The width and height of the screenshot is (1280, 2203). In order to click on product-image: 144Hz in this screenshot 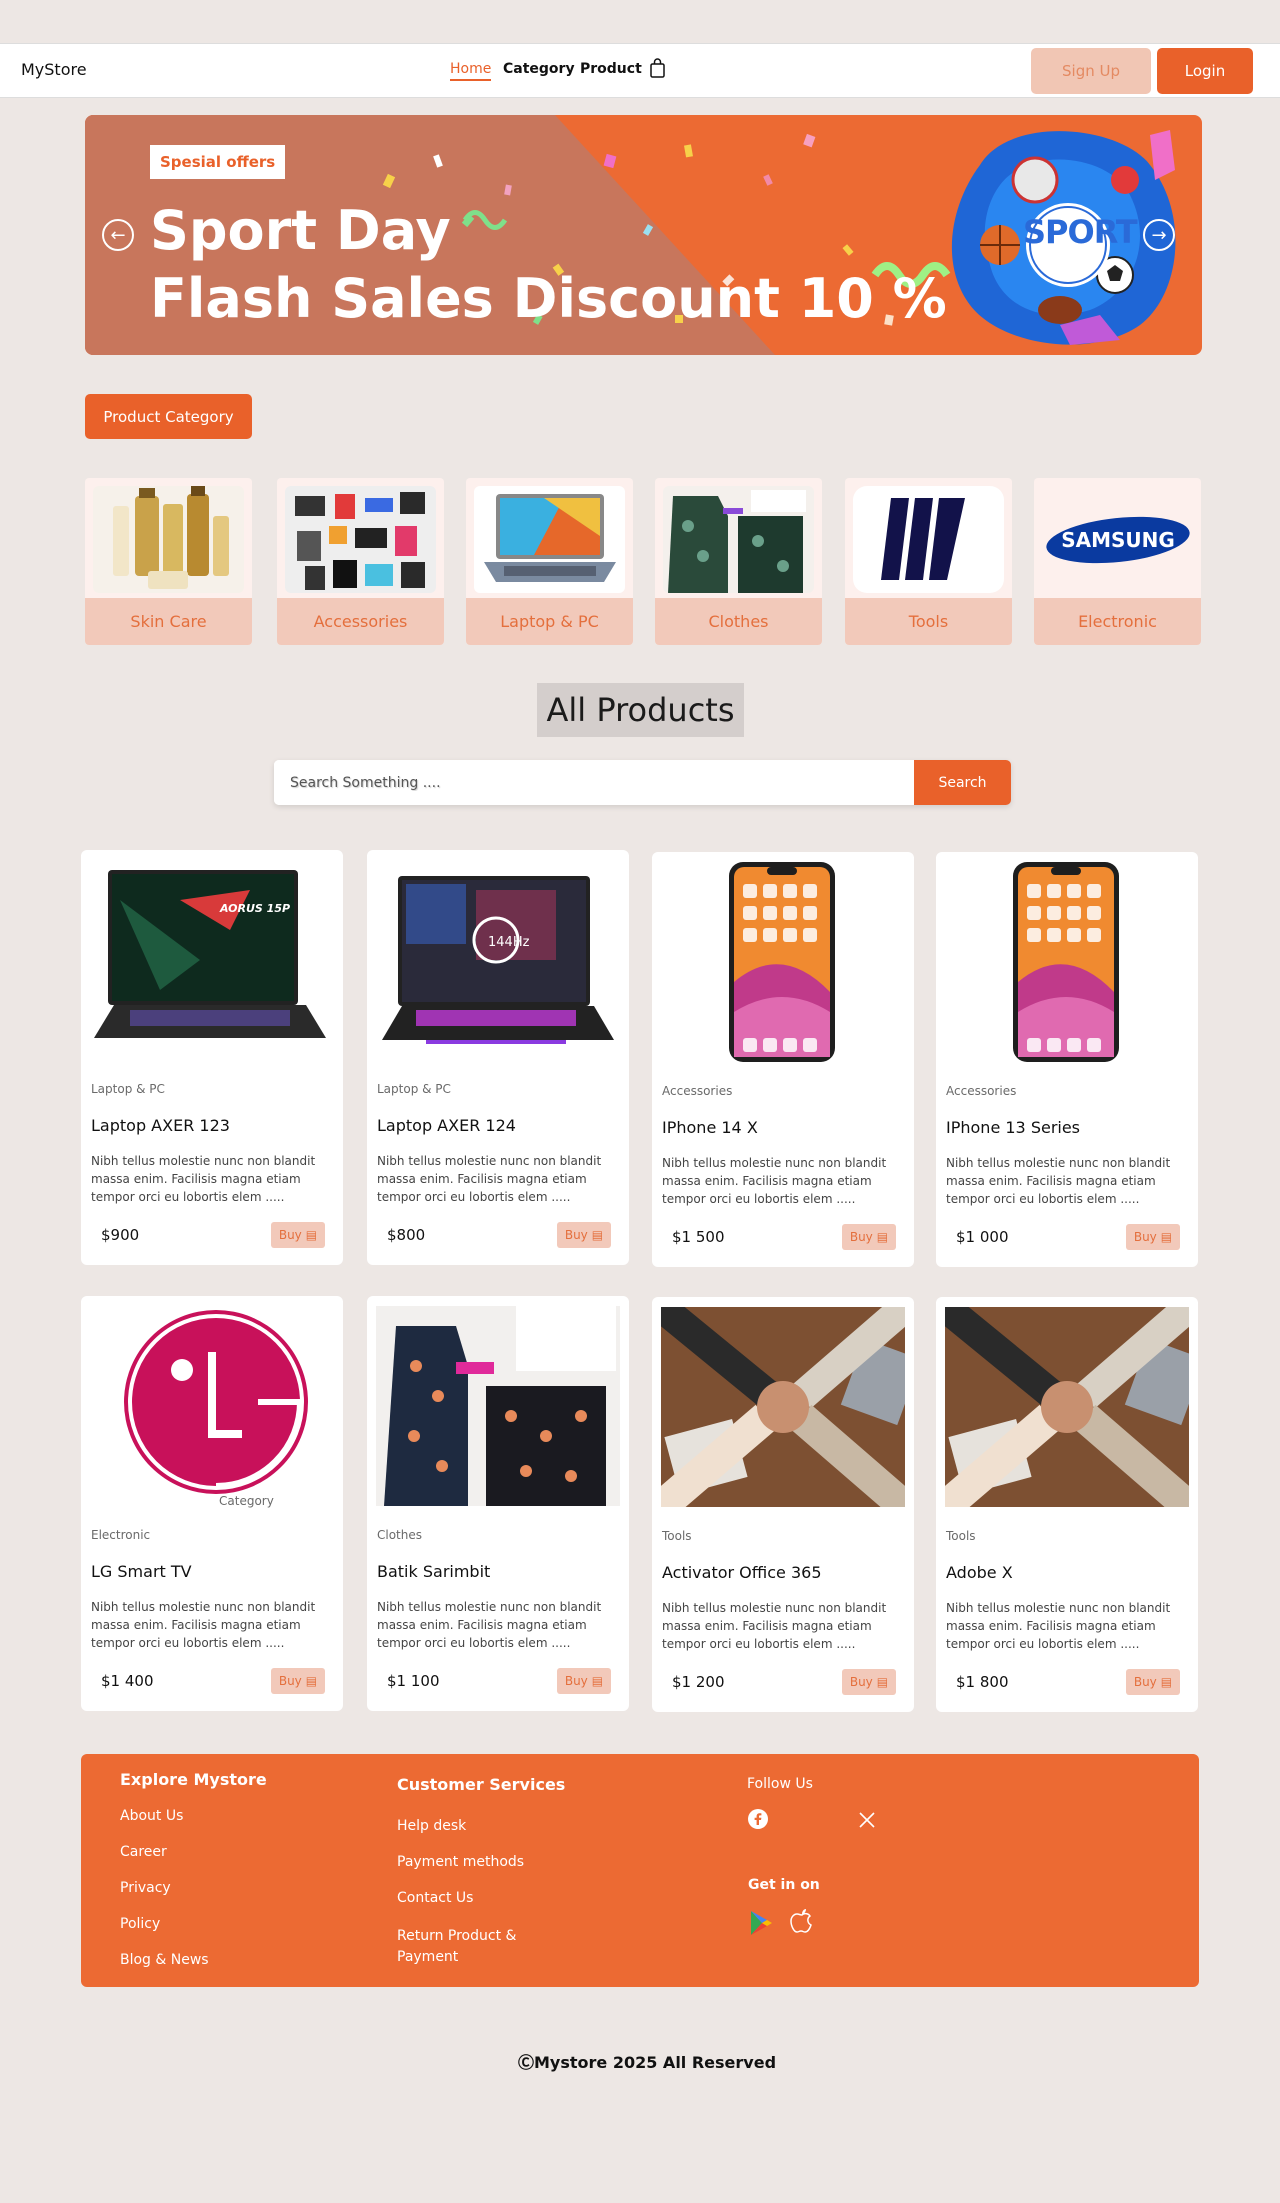, I will do `click(498, 960)`.